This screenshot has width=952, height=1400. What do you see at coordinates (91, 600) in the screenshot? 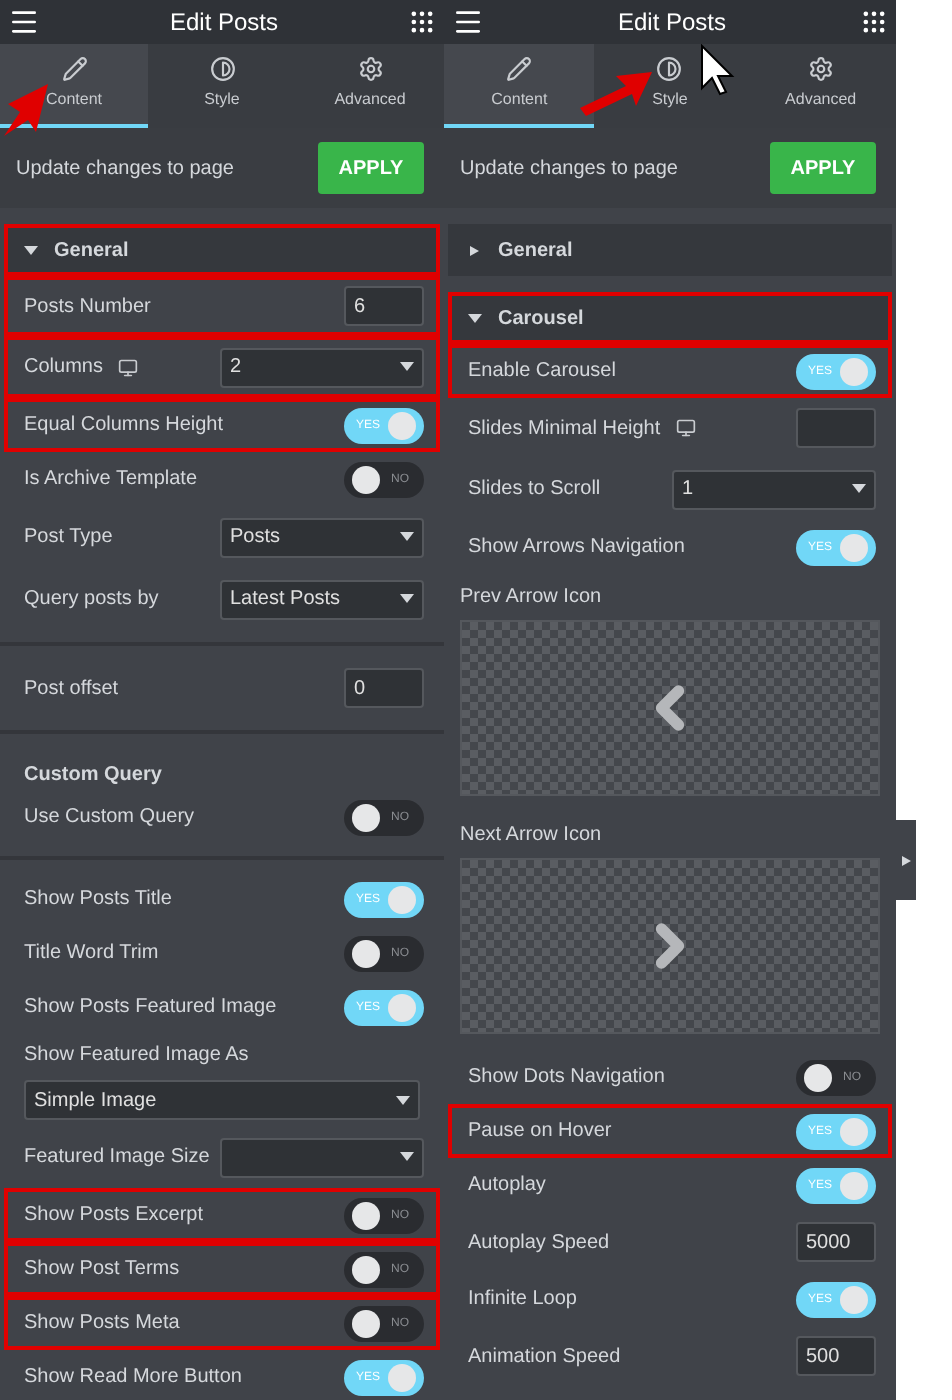
I see `field-label: Query posts by` at bounding box center [91, 600].